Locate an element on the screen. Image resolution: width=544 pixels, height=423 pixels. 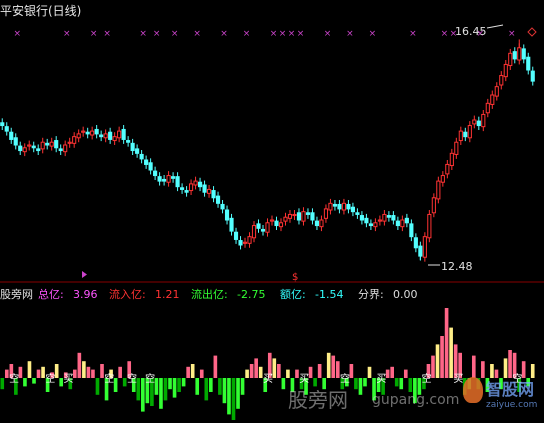
indicator-label-1: 流入亿: is located at coordinates (127, 294).